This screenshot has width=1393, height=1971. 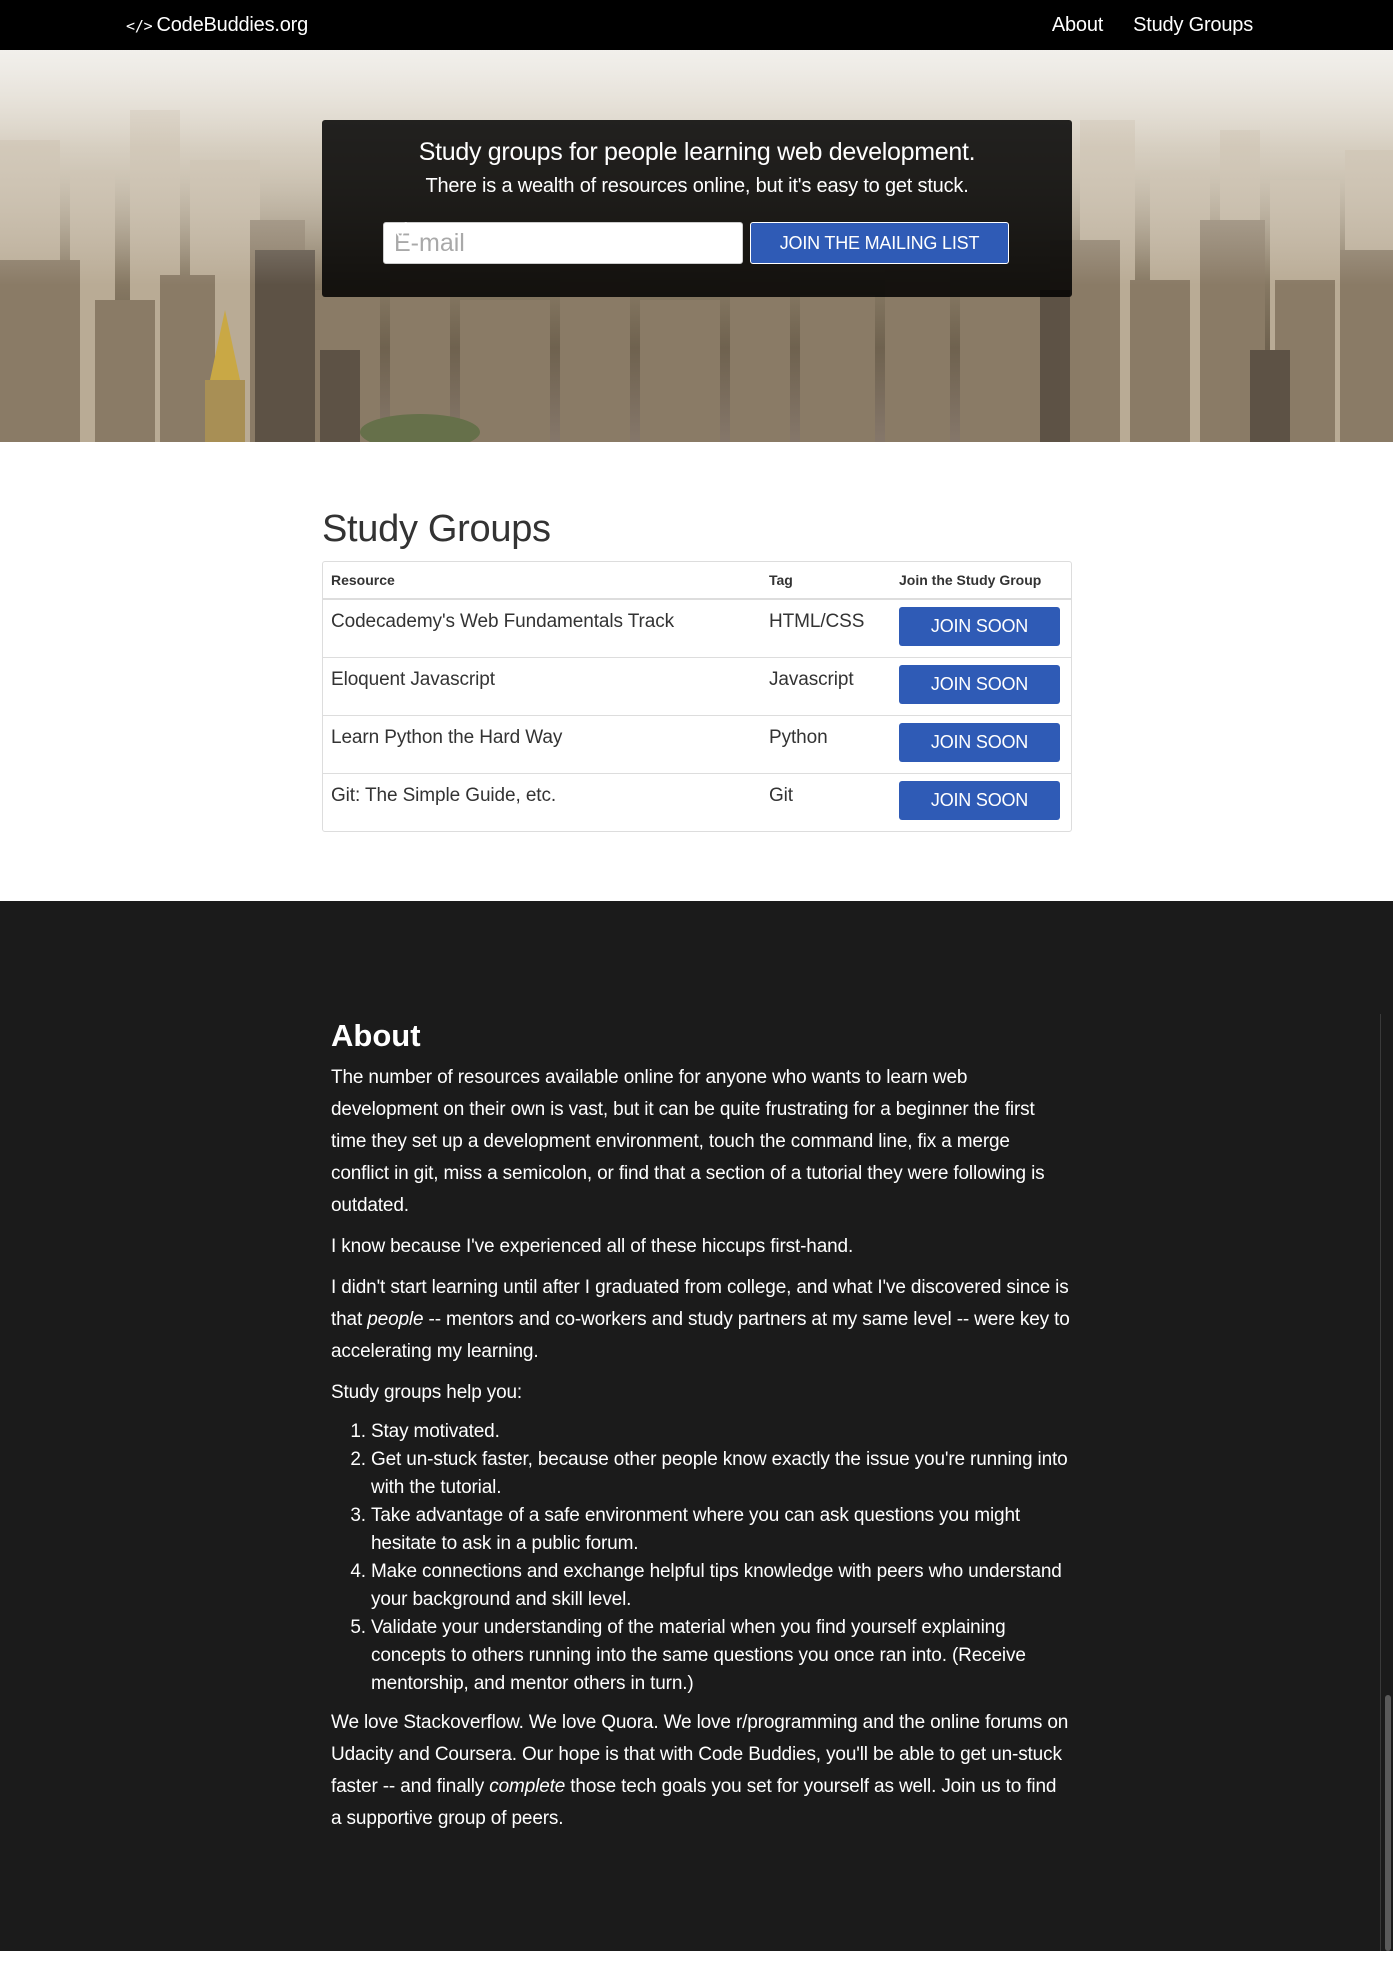 I want to click on resource-cell: Learn Python the Hard Way, so click(x=542, y=744).